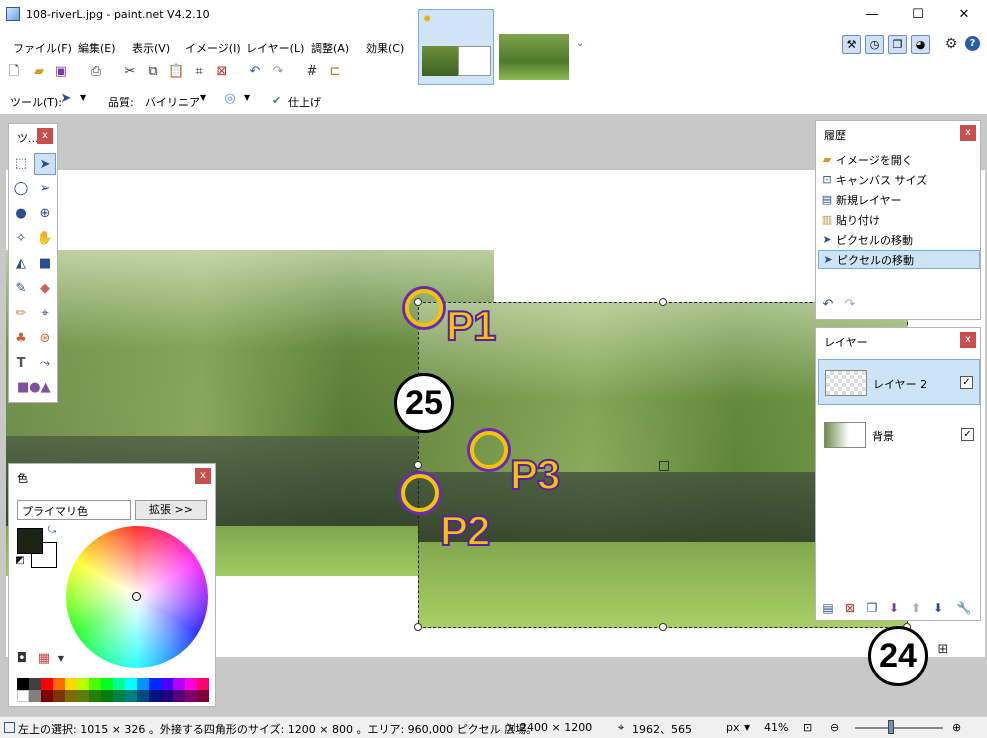 This screenshot has height=738, width=987. What do you see at coordinates (171, 510) in the screenshot?
I see `expand-button: 拡張 >>` at bounding box center [171, 510].